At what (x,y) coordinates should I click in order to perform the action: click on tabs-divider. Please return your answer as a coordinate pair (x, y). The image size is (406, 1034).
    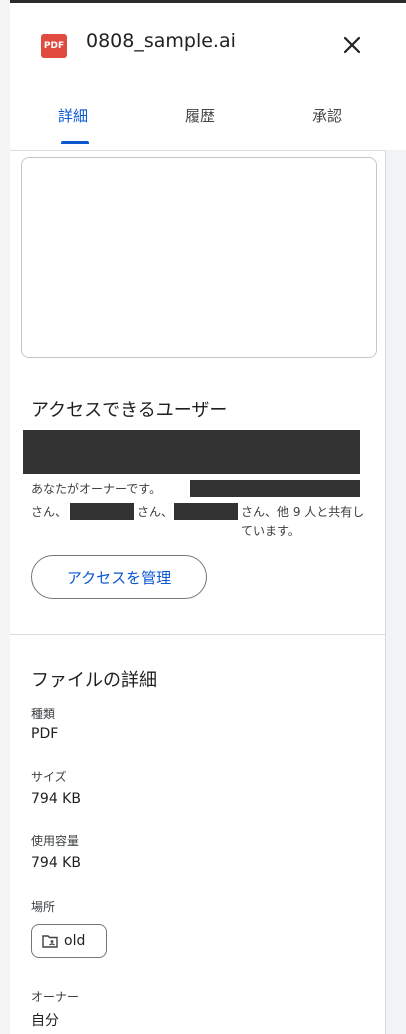
    Looking at the image, I should click on (198, 150).